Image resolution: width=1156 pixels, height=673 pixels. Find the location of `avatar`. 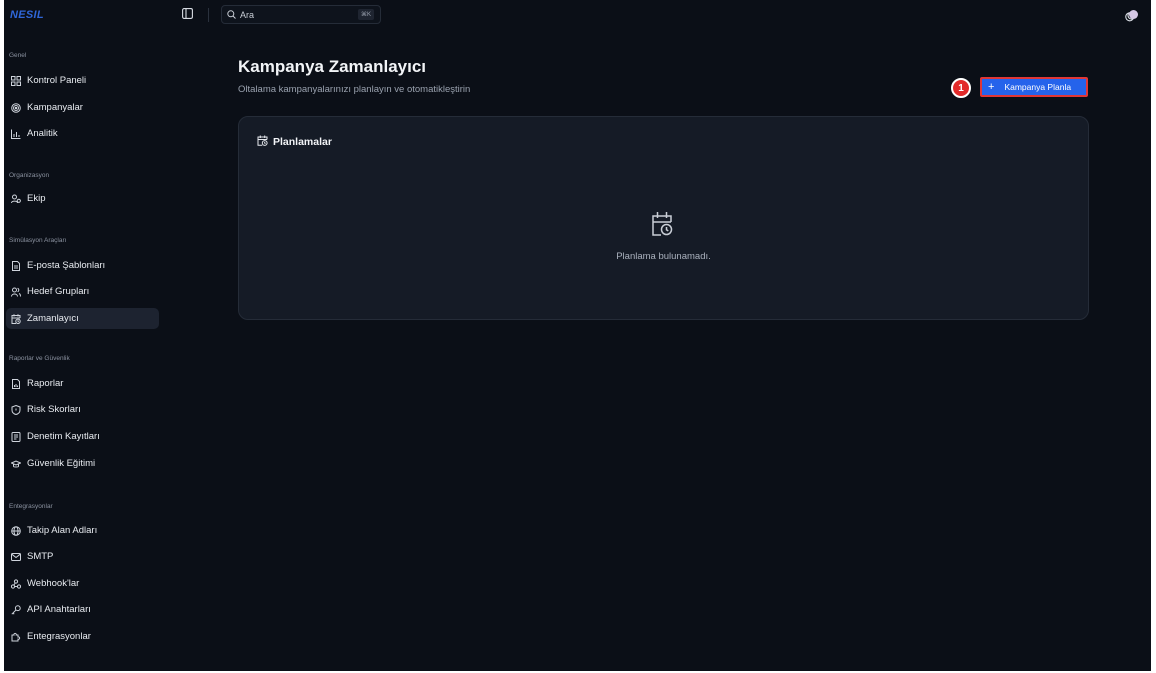

avatar is located at coordinates (1133, 14).